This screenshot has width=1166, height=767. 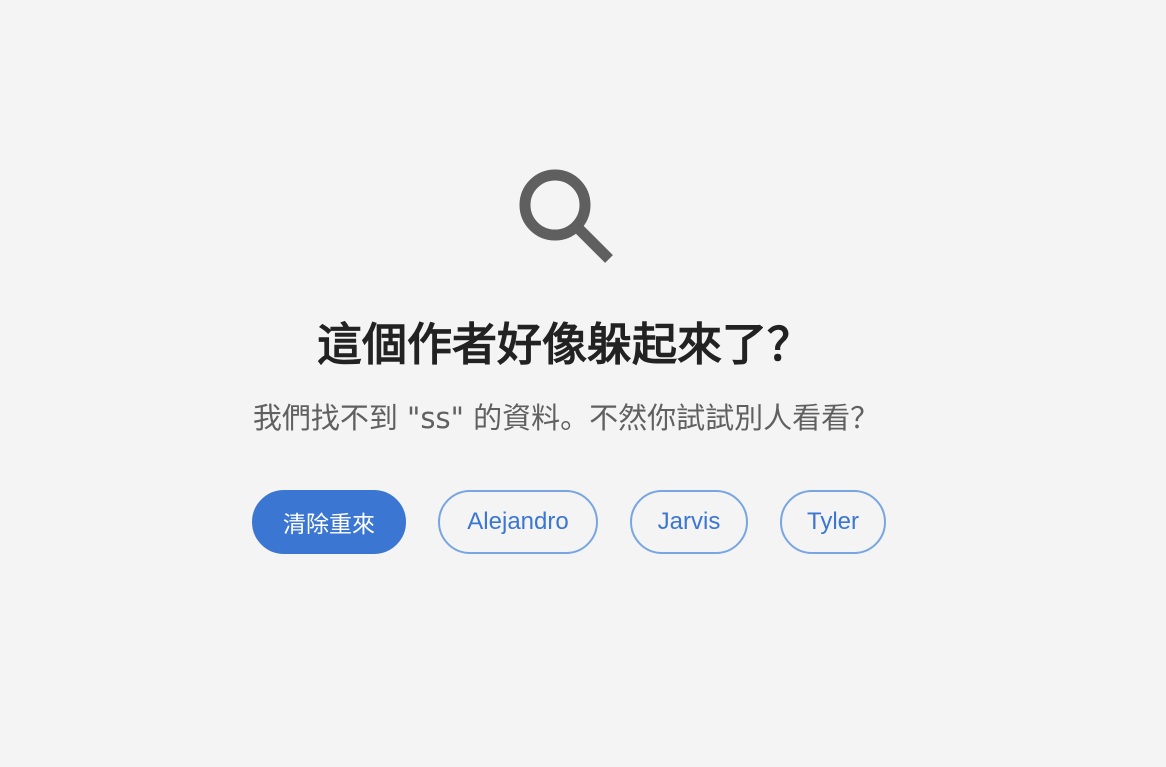 I want to click on empty-state-message: 我們找不到 "ss" 的資料。不然你試試別人看看？, so click(x=566, y=418).